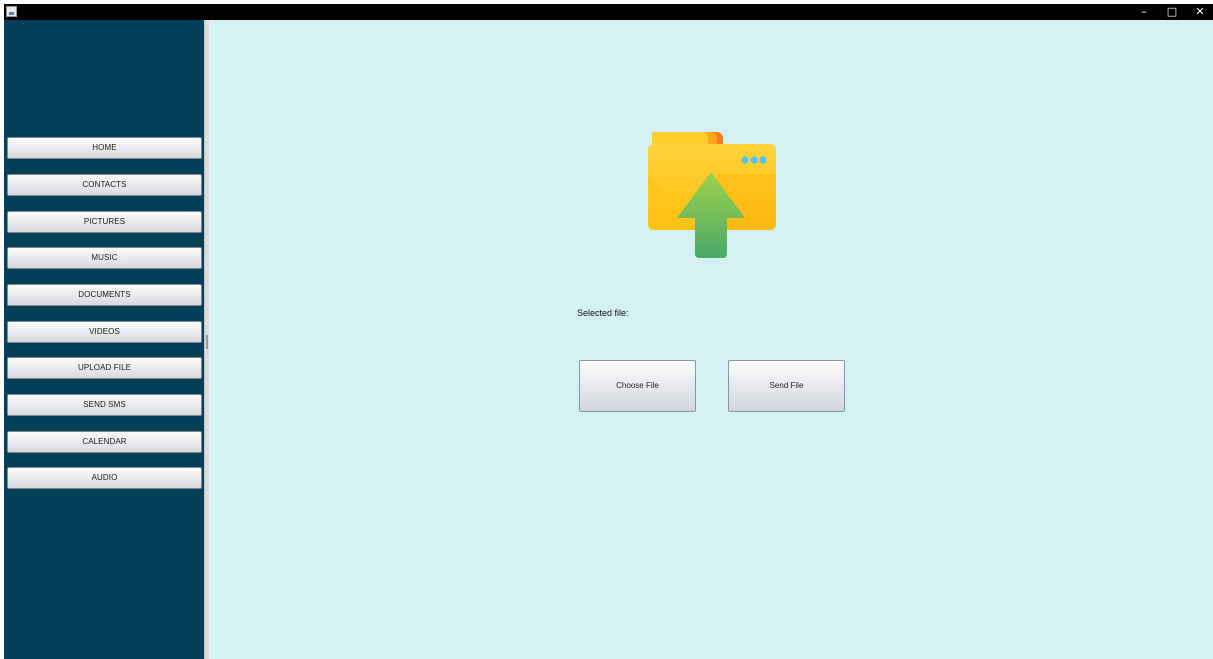 The width and height of the screenshot is (1213, 659). Describe the element at coordinates (1144, 12) in the screenshot. I see `minimize-button: –` at that location.